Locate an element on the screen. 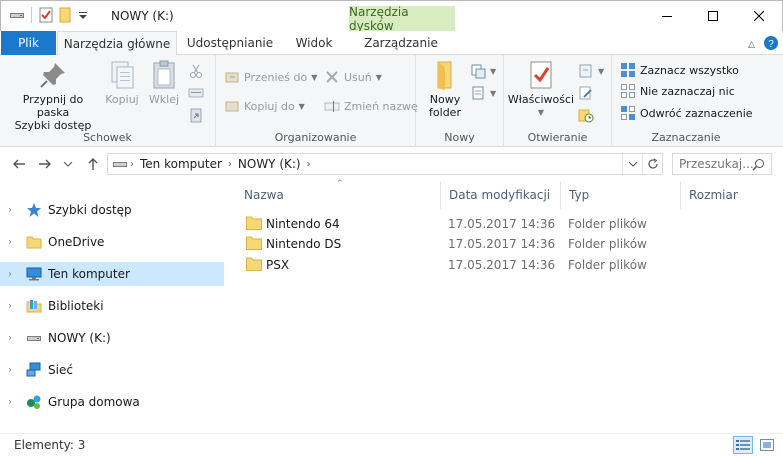  rename-button: Zmień nazwę is located at coordinates (371, 106).